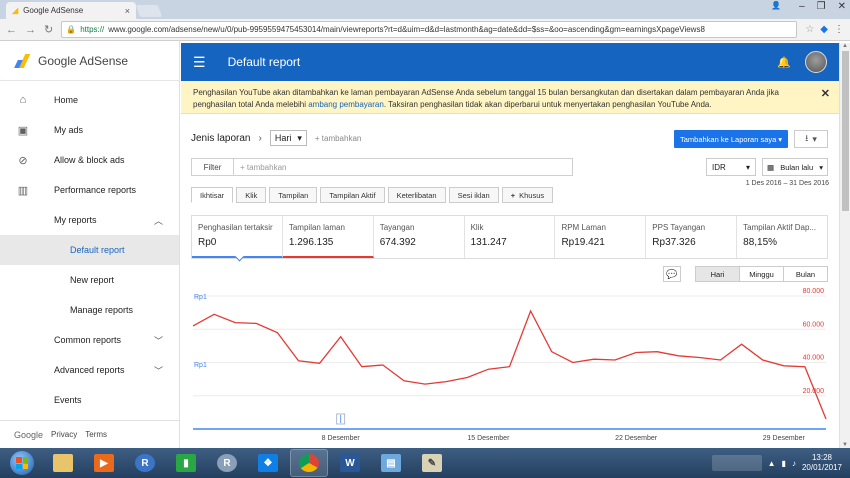 This screenshot has height=478, width=850. I want to click on scorecard-page-views: Tampilan laman 1.296.135, so click(328, 237).